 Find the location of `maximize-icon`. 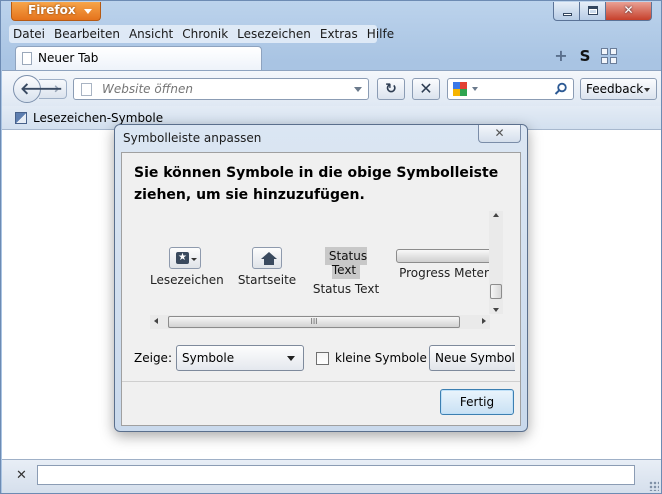

maximize-icon is located at coordinates (593, 10).